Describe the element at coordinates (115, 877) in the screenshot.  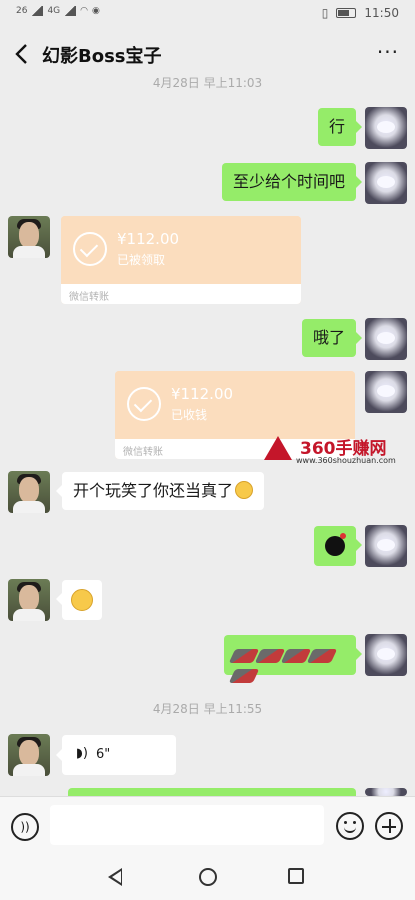
I see `nav-back-icon` at that location.